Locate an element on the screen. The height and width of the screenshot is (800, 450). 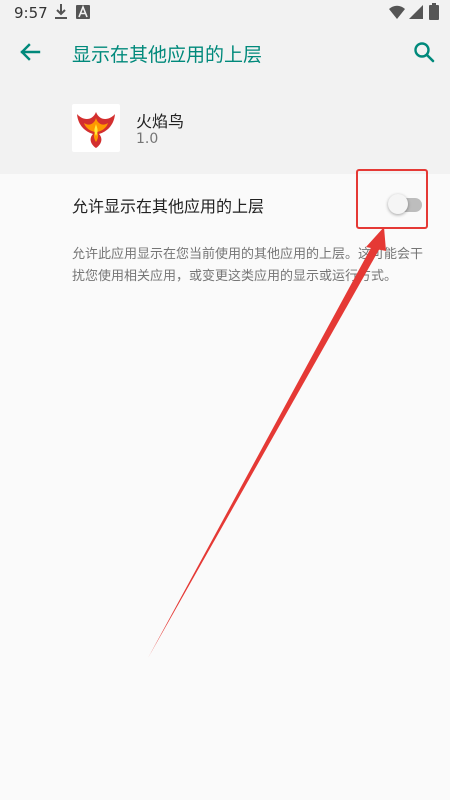
search-button is located at coordinates (424, 52).